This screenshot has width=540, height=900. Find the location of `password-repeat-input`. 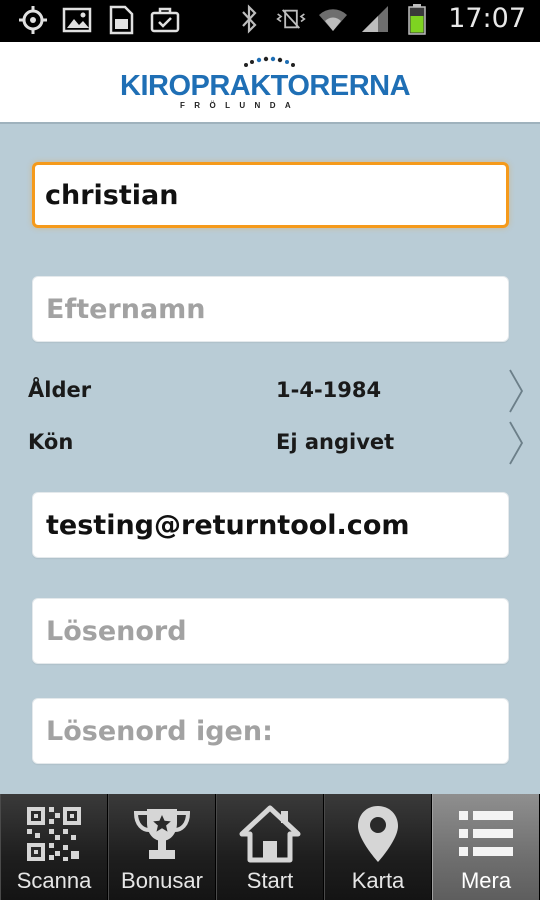

password-repeat-input is located at coordinates (270, 731).